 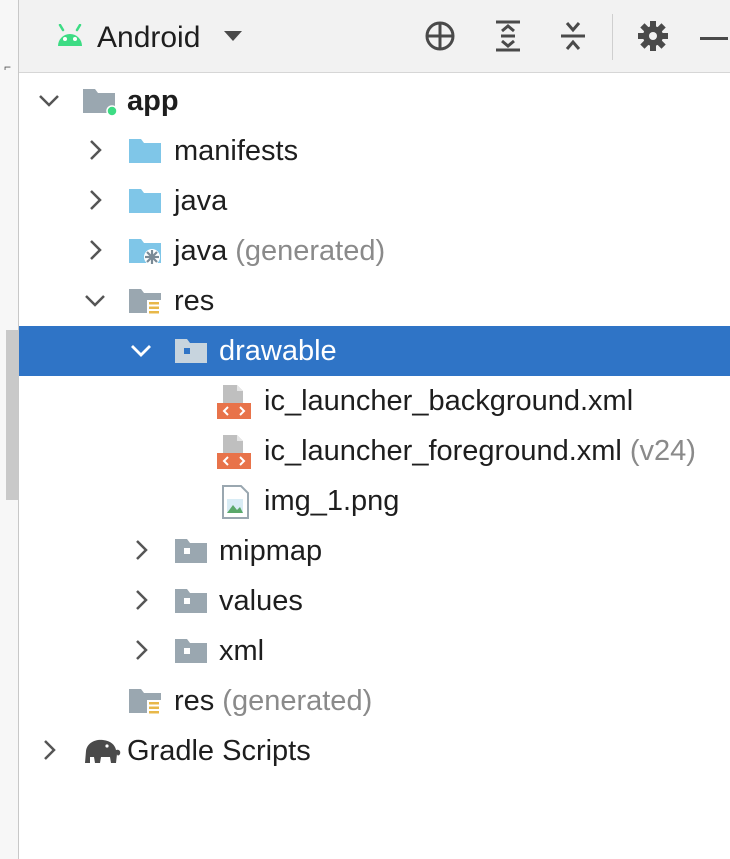 I want to click on gradle-elephant-icon, so click(x=101, y=751).